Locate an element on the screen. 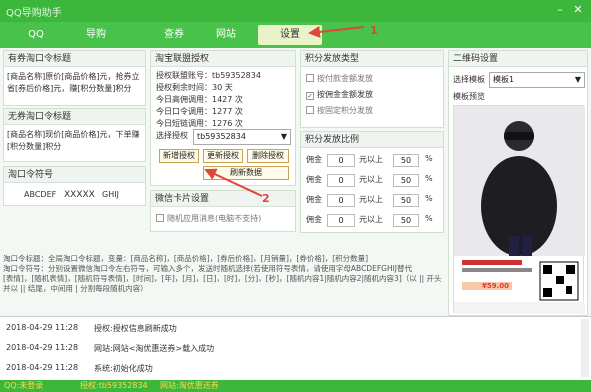 The height and width of the screenshot is (392, 591). annotation-mark-1: 1 is located at coordinates (374, 30).